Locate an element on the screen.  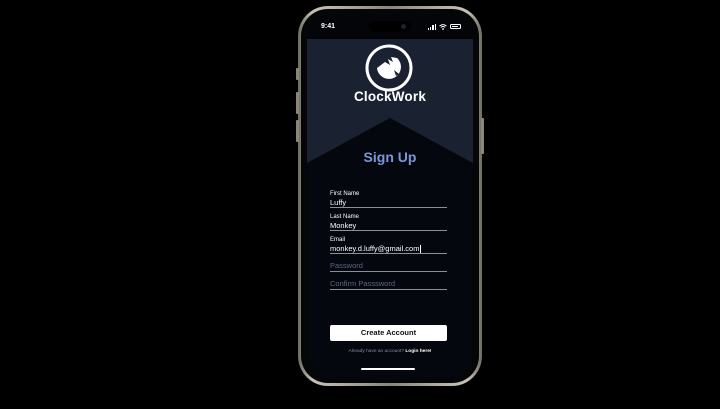
first-name-label: First Name is located at coordinates (345, 194).